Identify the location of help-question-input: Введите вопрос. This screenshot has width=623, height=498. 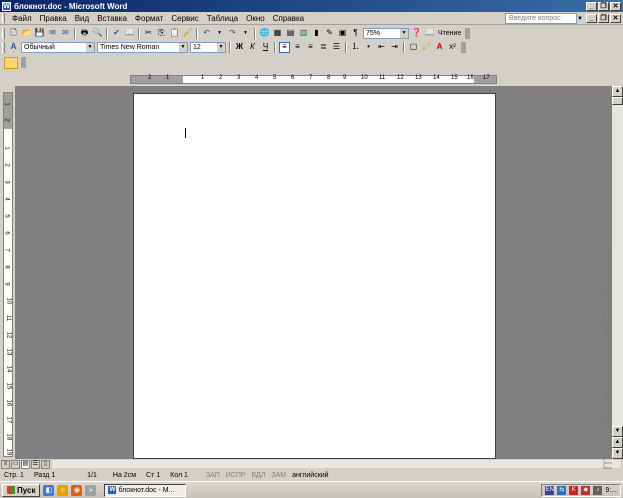
(541, 18).